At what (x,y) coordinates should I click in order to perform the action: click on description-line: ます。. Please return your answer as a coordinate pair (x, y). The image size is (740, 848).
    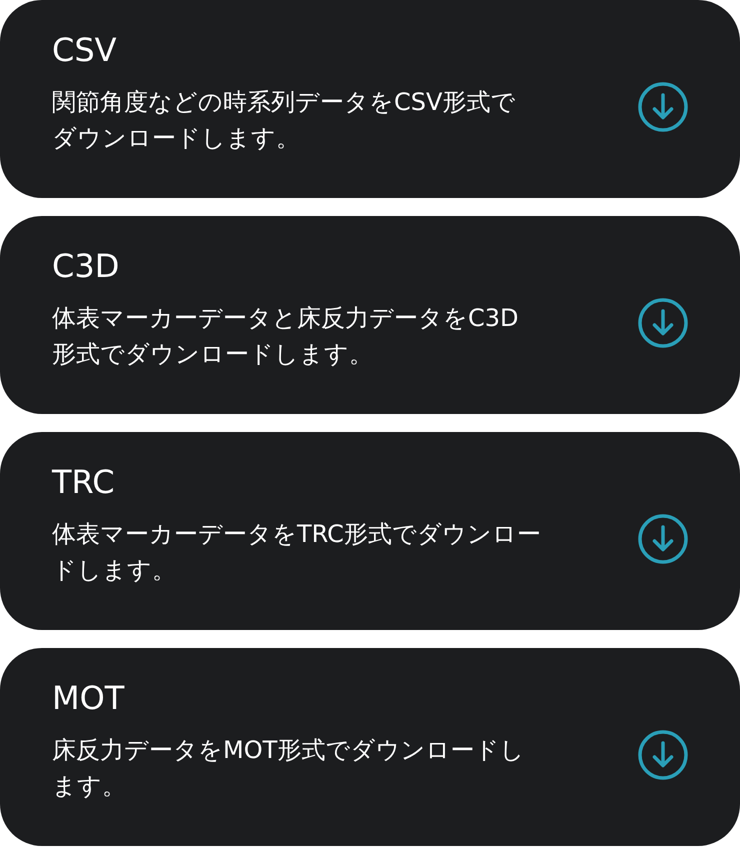
    Looking at the image, I should click on (89, 786).